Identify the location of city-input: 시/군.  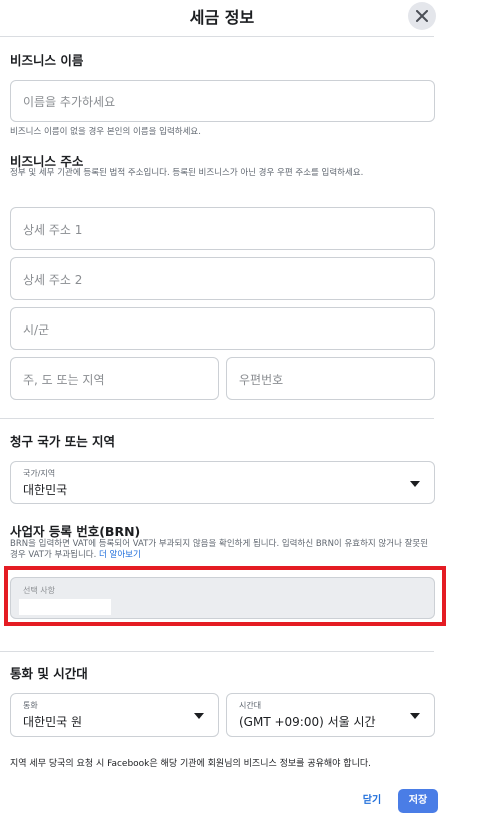
(222, 328).